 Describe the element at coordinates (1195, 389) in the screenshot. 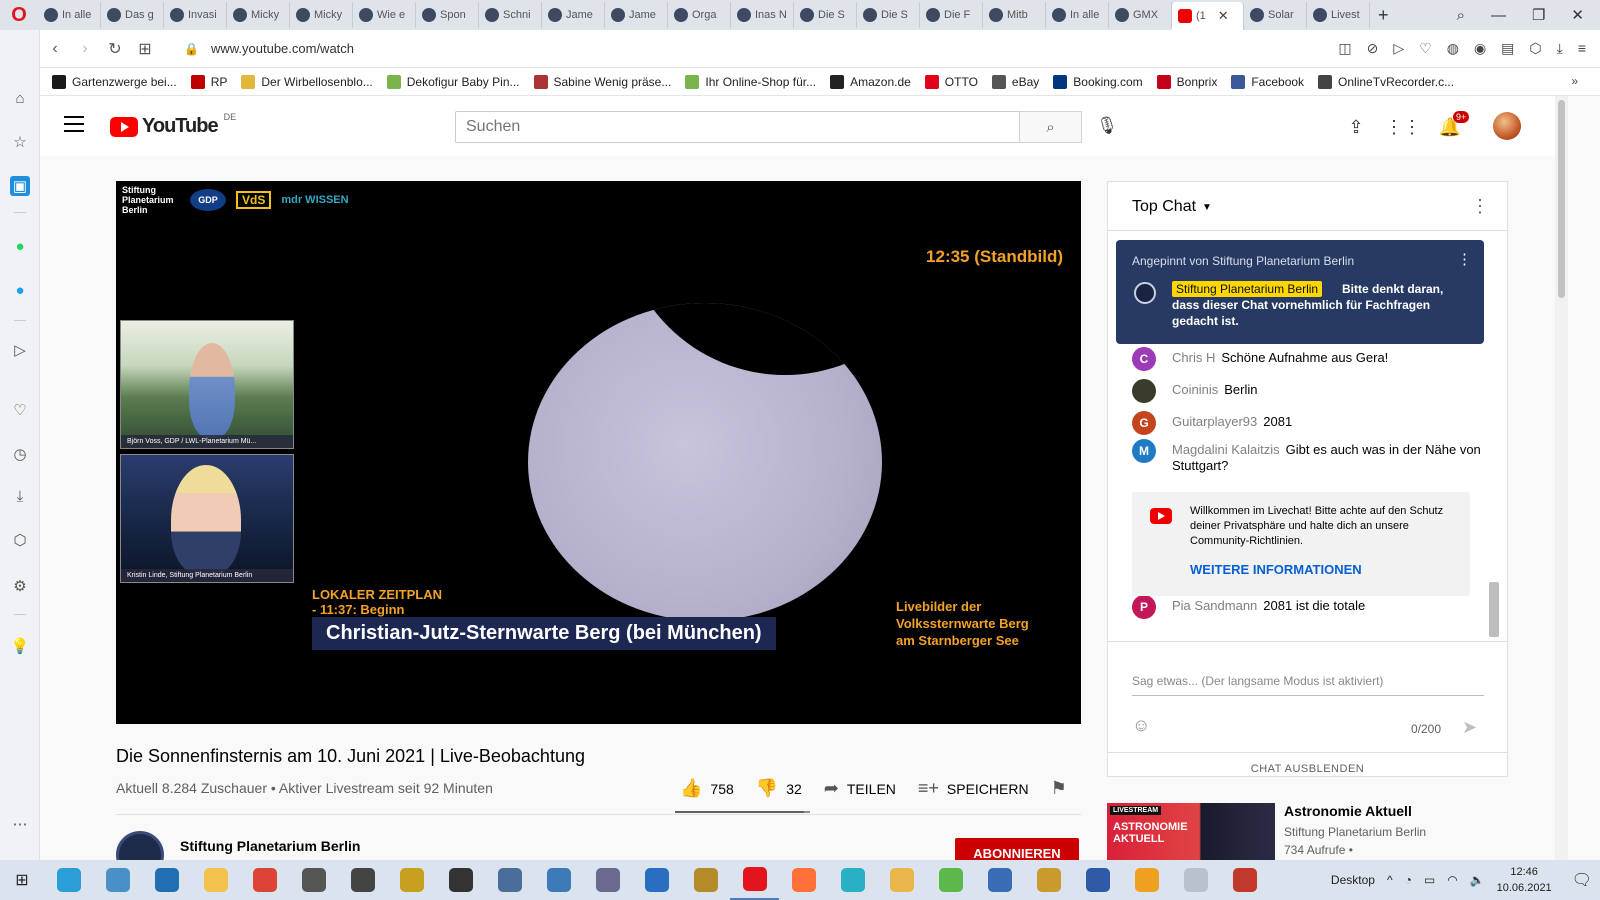

I see `chat-author-name: Coininis` at that location.